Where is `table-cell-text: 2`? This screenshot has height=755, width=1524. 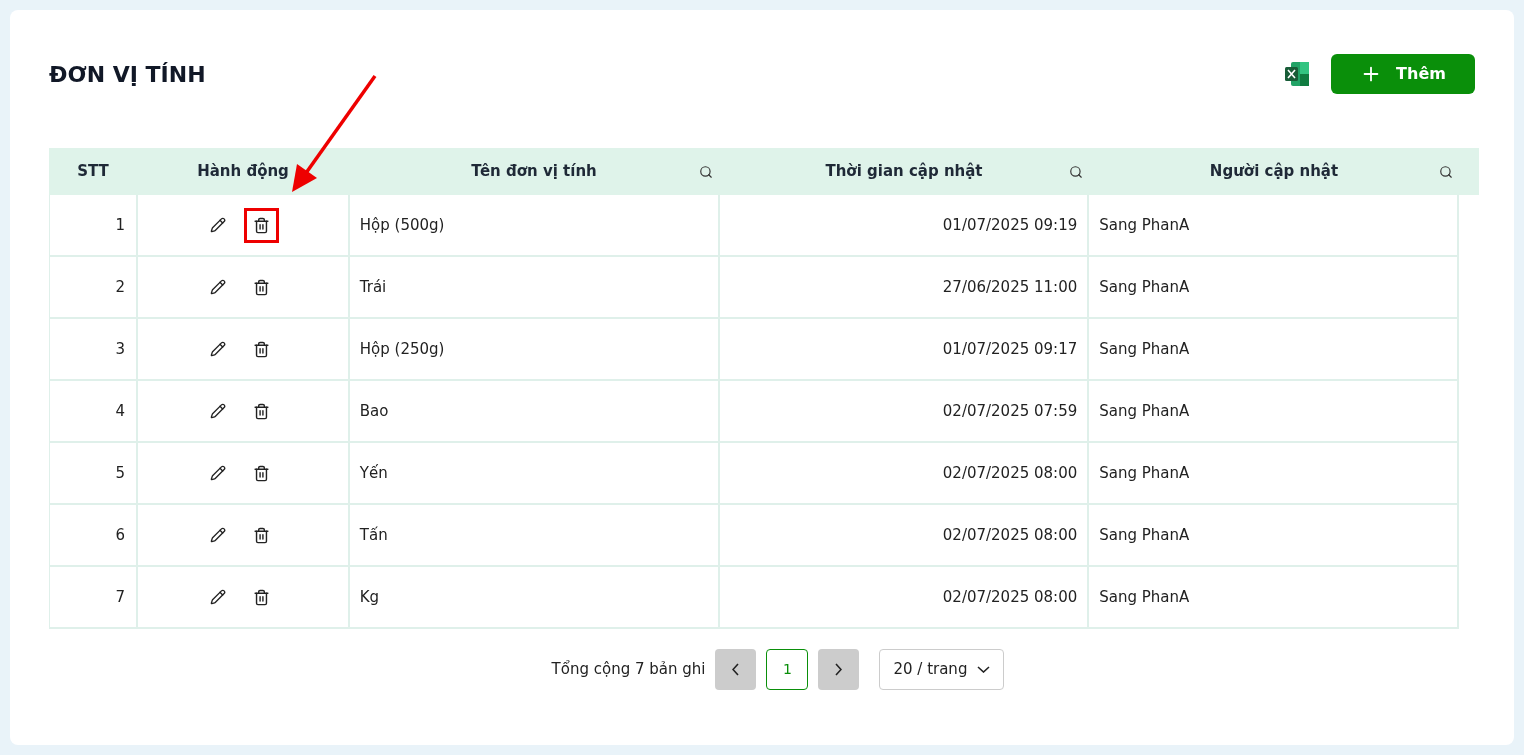
table-cell-text: 2 is located at coordinates (120, 287).